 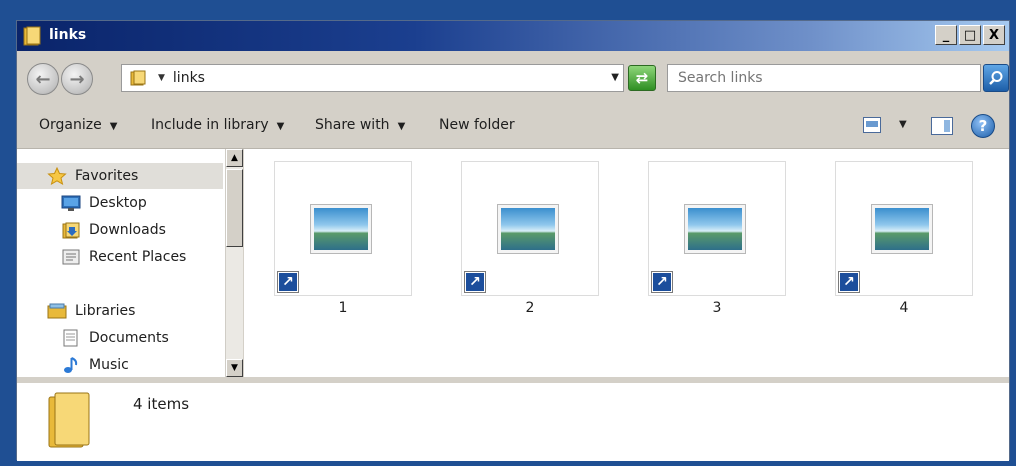 I want to click on share-with-label: Share with, so click(x=352, y=125).